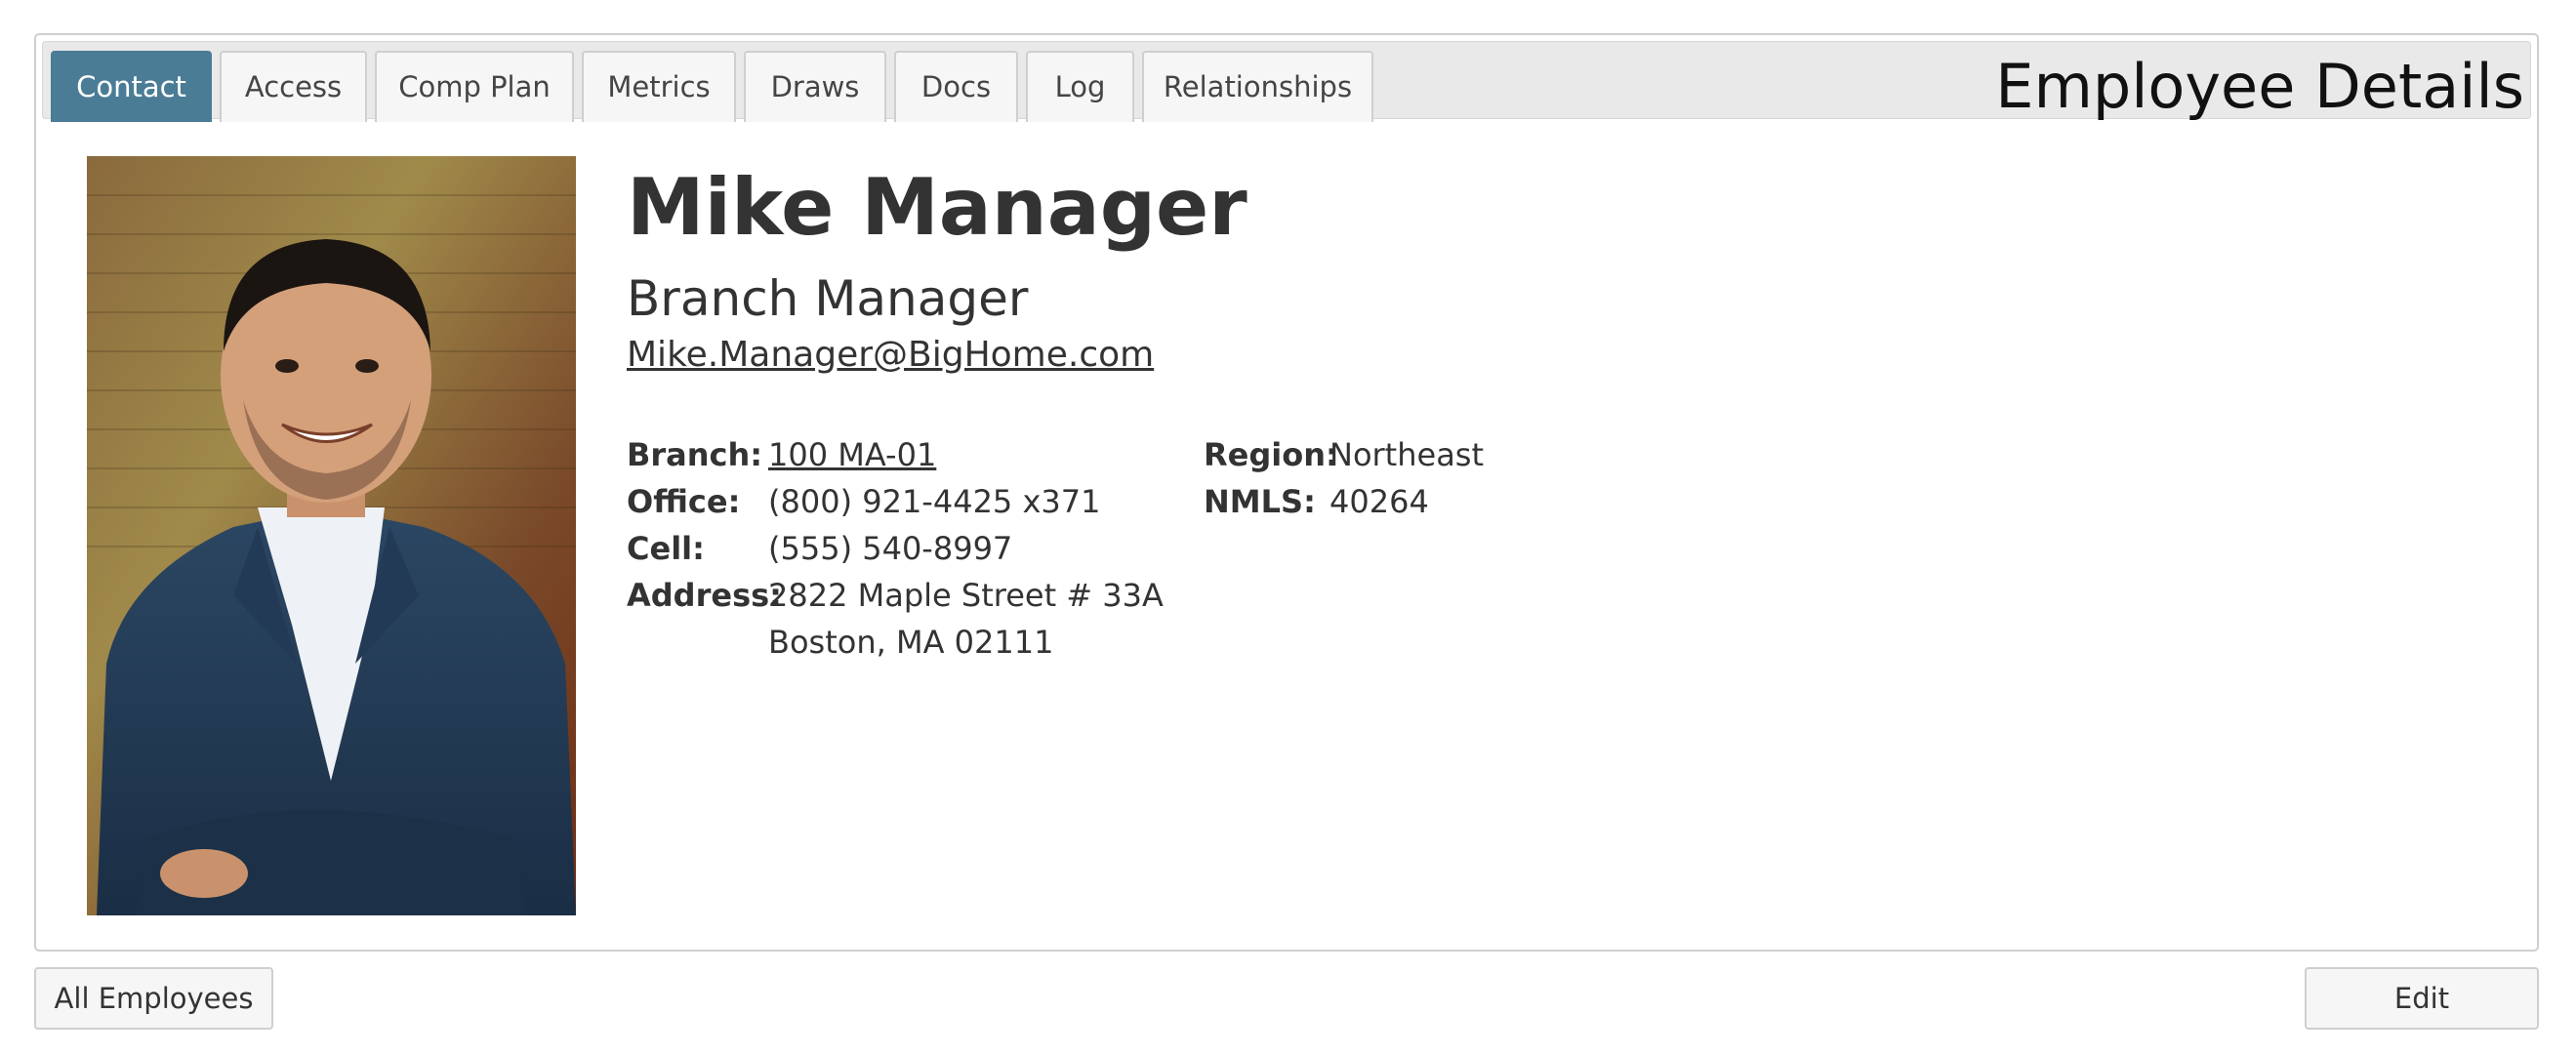 The height and width of the screenshot is (1054, 2576). I want to click on employee-photo, so click(331, 536).